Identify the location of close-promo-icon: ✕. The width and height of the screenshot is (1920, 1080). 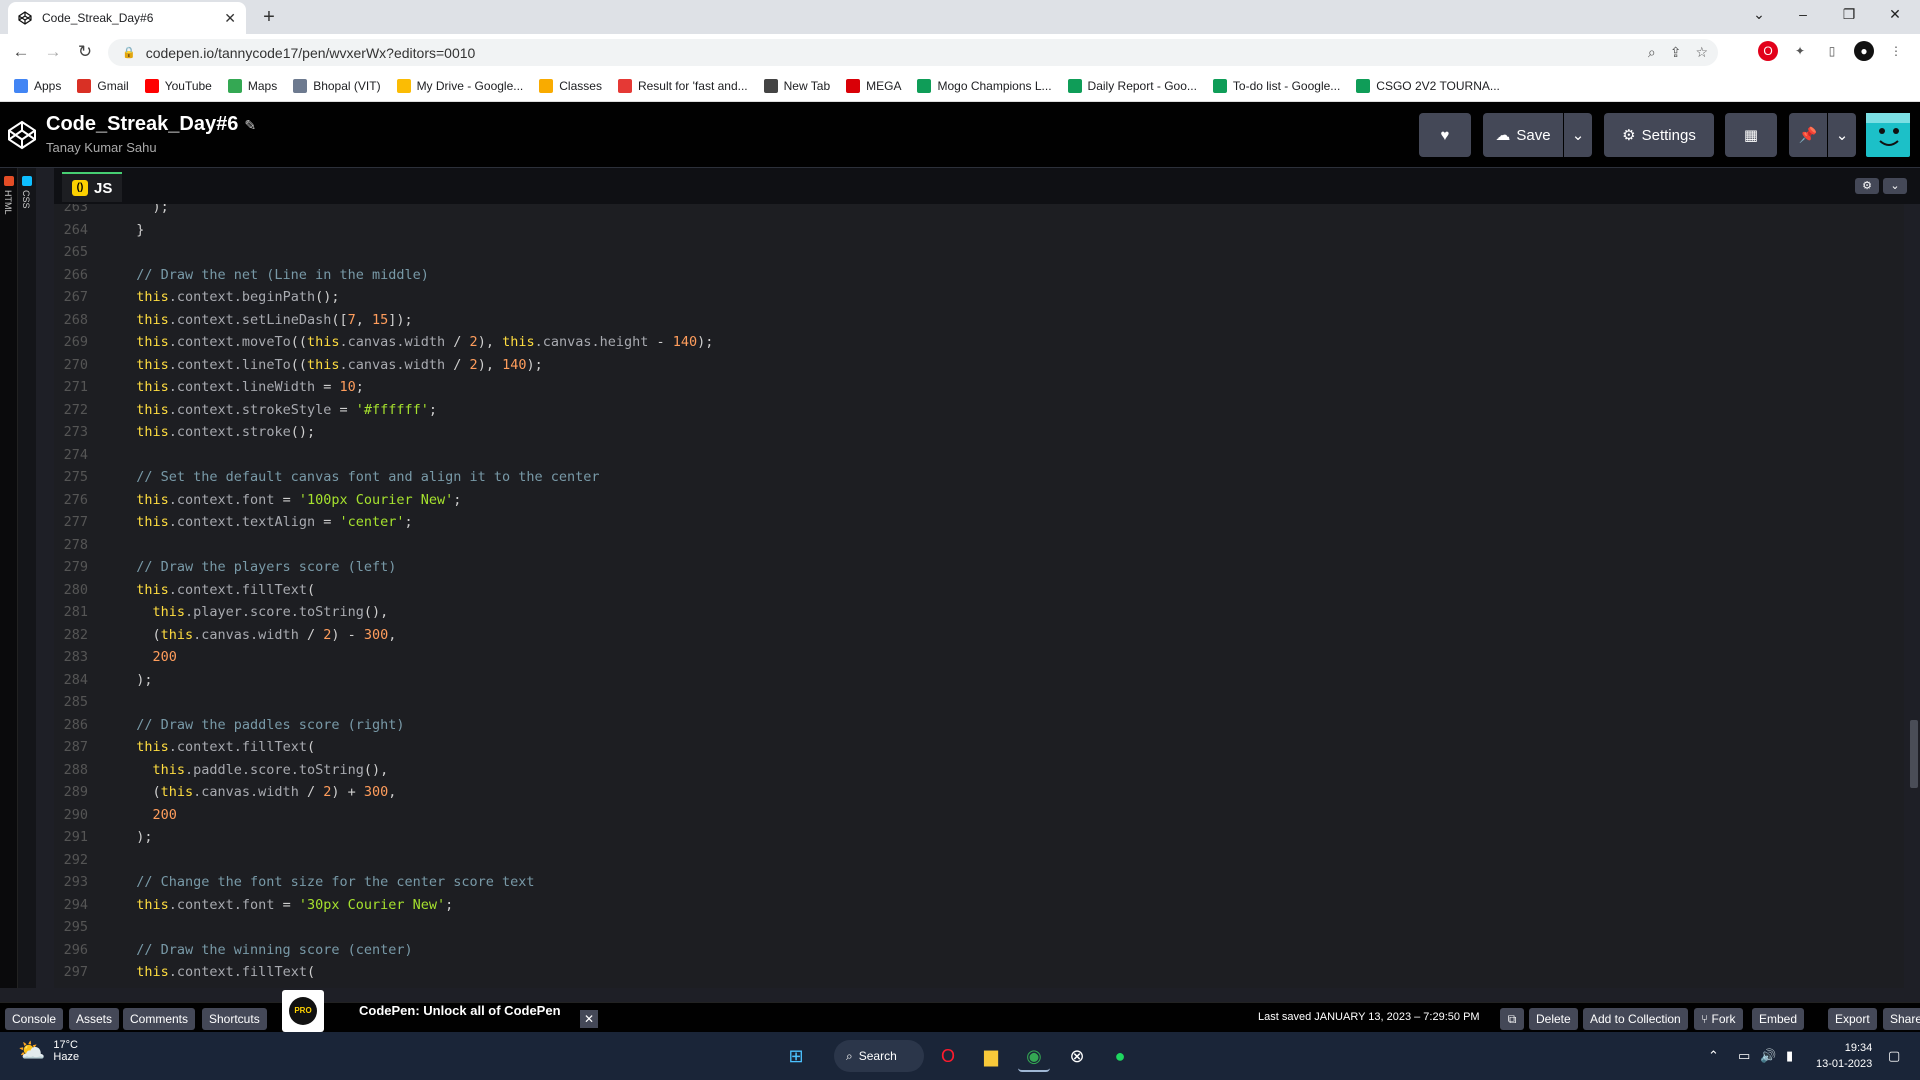
(589, 1019).